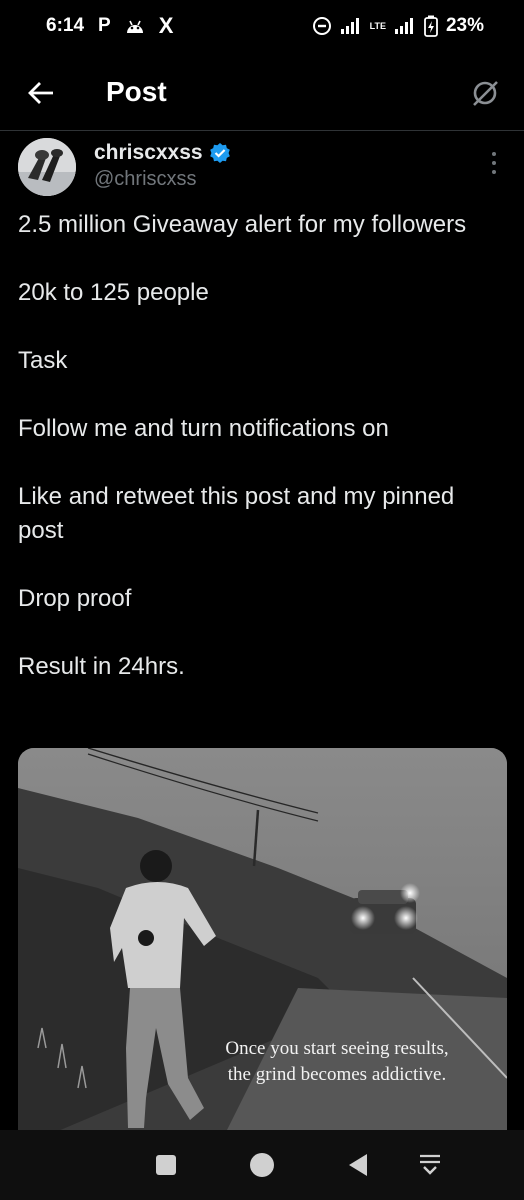 This screenshot has height=1200, width=524. What do you see at coordinates (104, 25) in the screenshot?
I see `p-icon: P` at bounding box center [104, 25].